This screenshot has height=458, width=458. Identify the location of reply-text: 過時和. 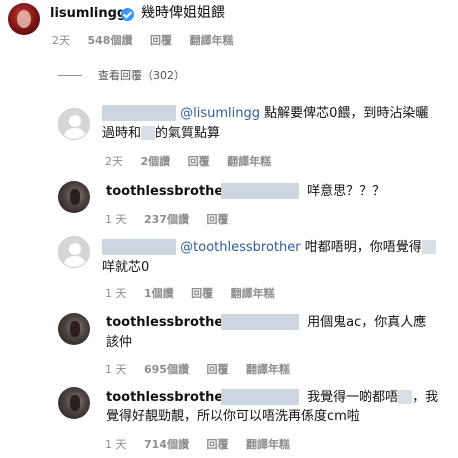
(122, 133).